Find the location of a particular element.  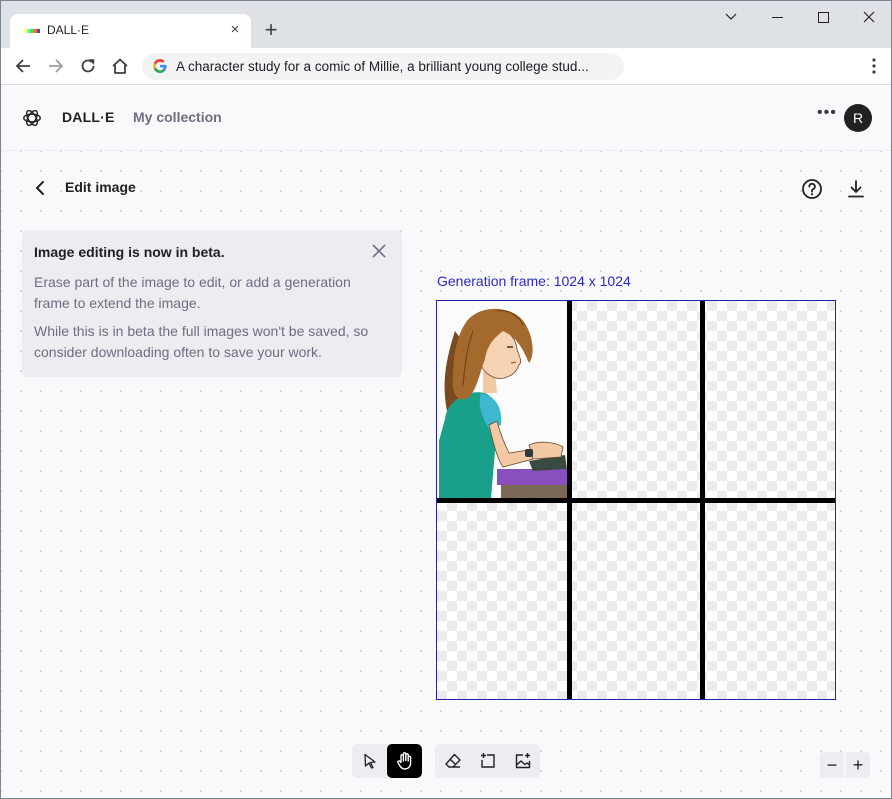

eraser-tool-button is located at coordinates (452, 761).